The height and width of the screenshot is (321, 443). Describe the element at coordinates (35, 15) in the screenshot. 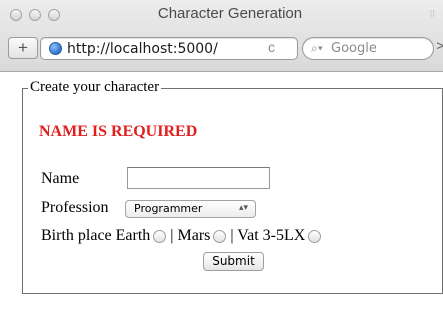

I see `minimize-window-button` at that location.